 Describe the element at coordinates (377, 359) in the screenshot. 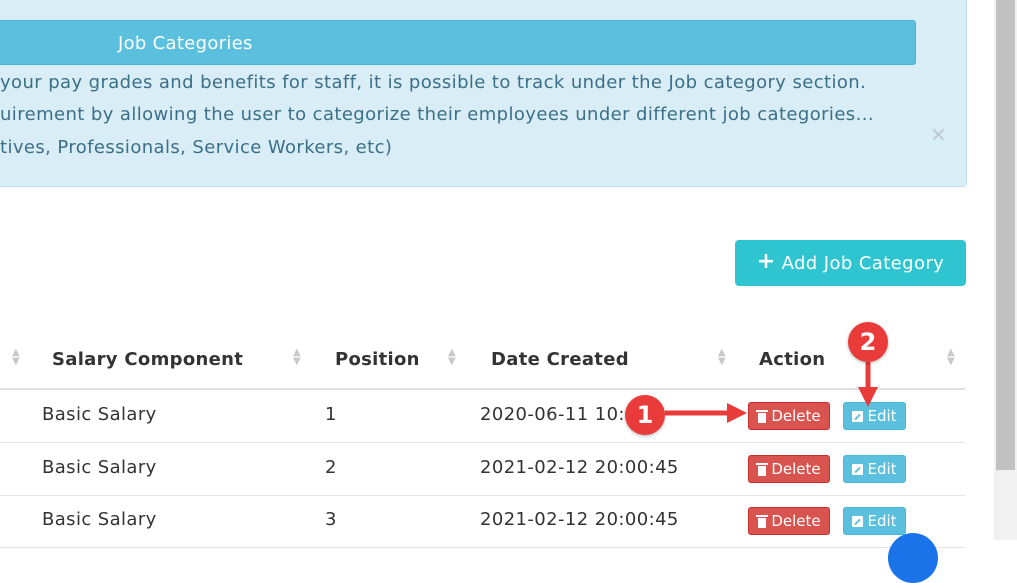

I see `column-header-position: Position` at that location.